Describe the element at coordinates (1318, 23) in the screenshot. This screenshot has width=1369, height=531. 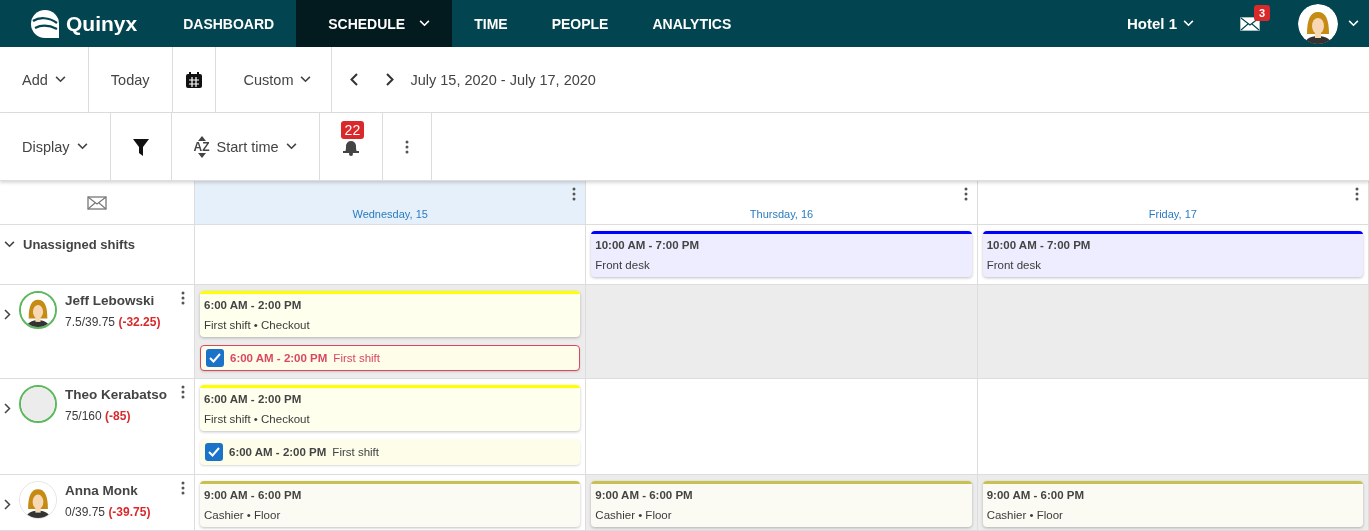
I see `user-avatar` at that location.